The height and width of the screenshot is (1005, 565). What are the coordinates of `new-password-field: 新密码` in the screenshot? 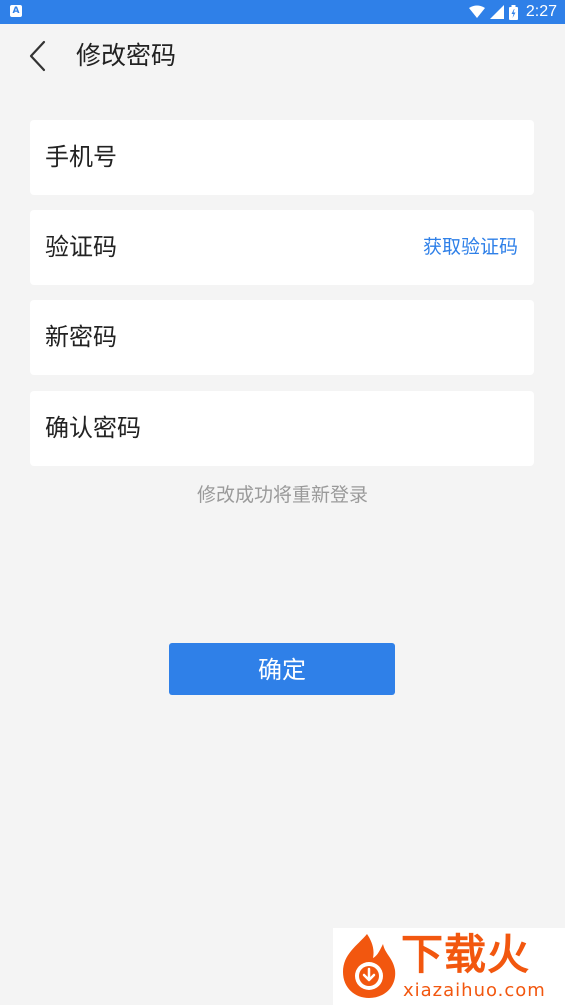 It's located at (282, 337).